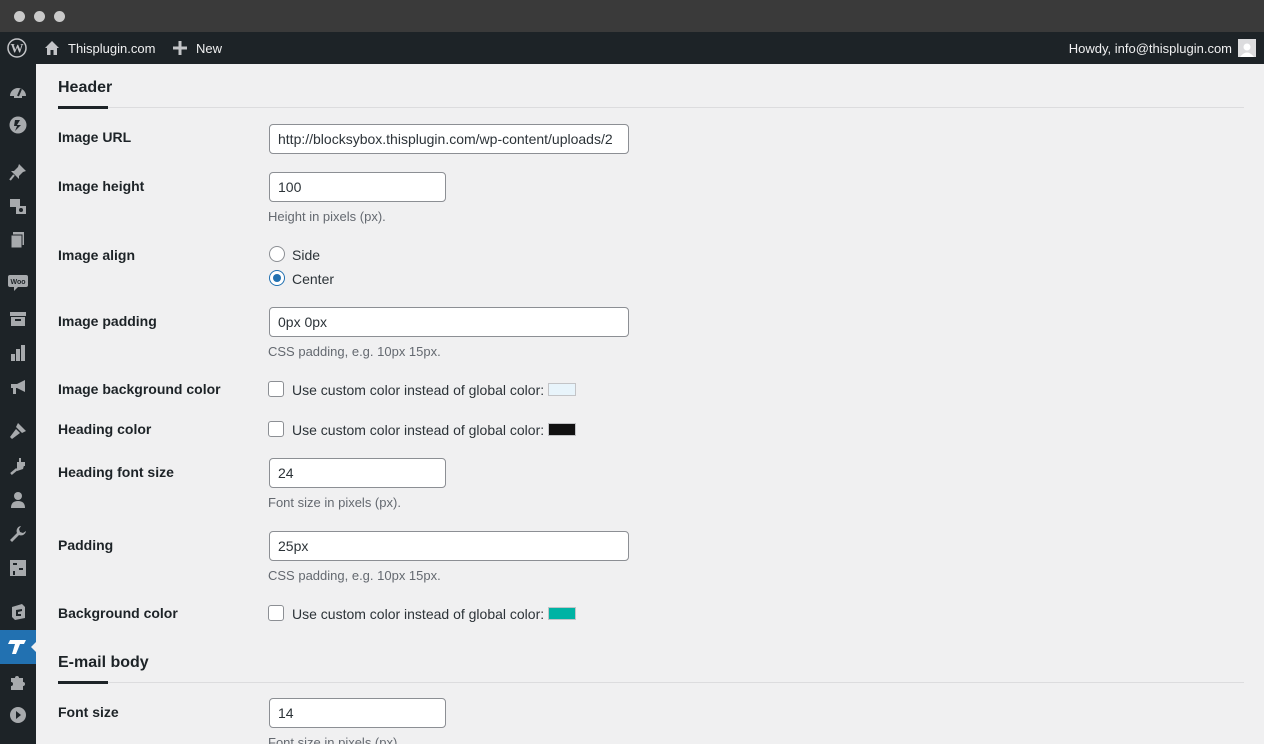 This screenshot has width=1264, height=744. I want to click on window-maximize-dot, so click(59, 16).